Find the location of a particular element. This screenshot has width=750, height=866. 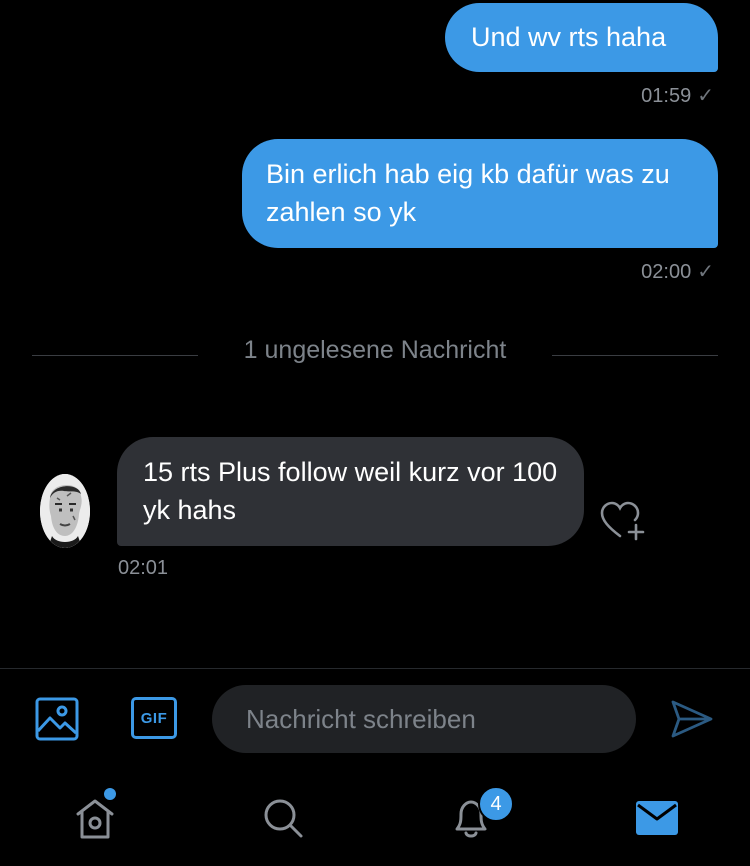

avatar-image is located at coordinates (65, 511).